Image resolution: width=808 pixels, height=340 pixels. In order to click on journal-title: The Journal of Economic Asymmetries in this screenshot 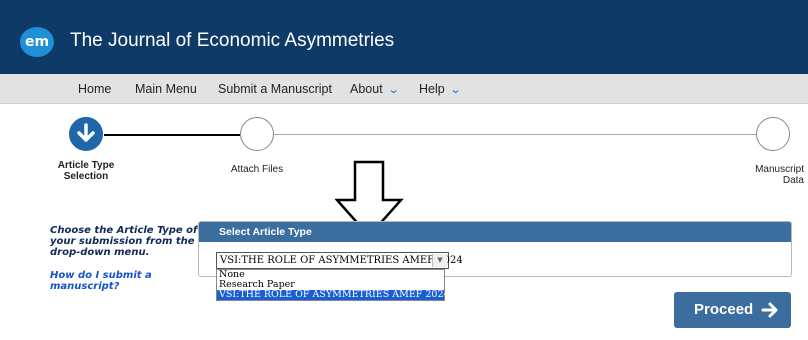, I will do `click(232, 41)`.